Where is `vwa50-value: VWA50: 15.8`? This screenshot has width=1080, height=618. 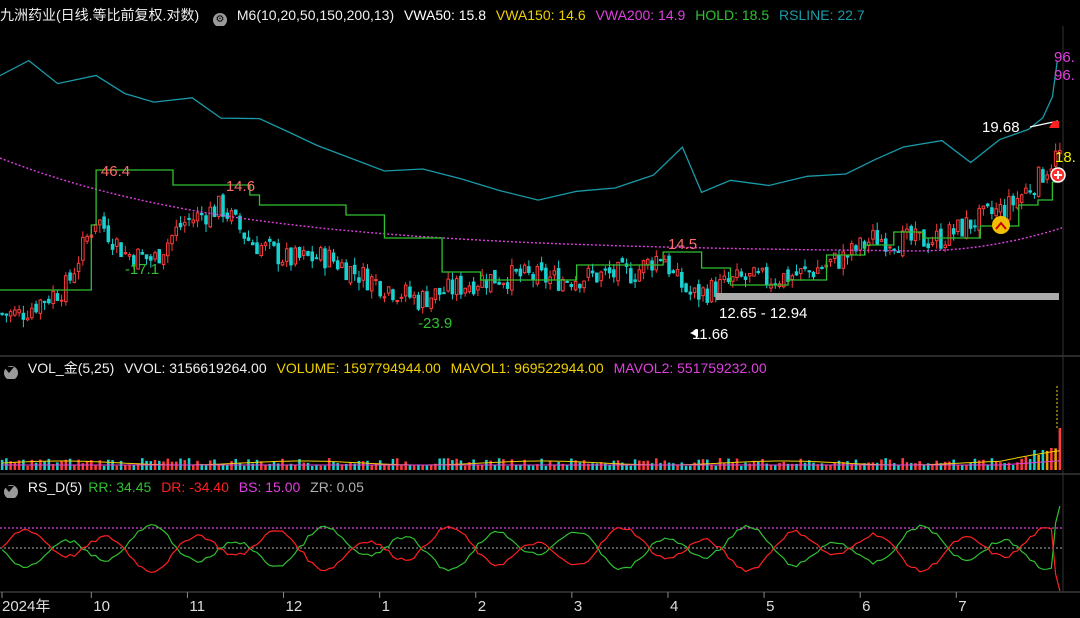
vwa50-value: VWA50: 15.8 is located at coordinates (445, 15).